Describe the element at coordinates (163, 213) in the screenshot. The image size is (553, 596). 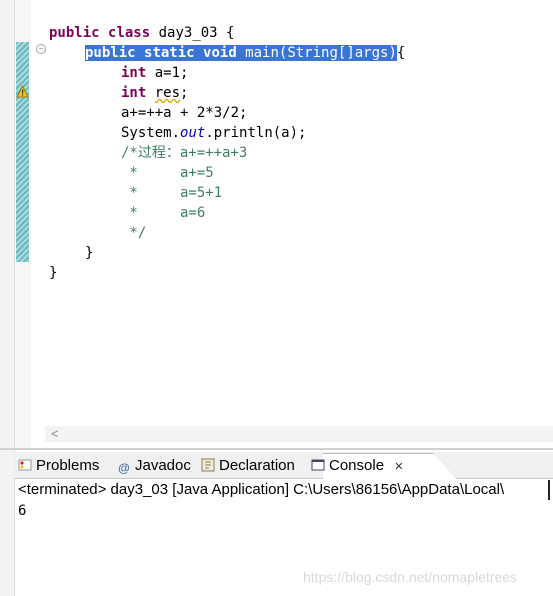
I see `comment-line: * a=6` at that location.